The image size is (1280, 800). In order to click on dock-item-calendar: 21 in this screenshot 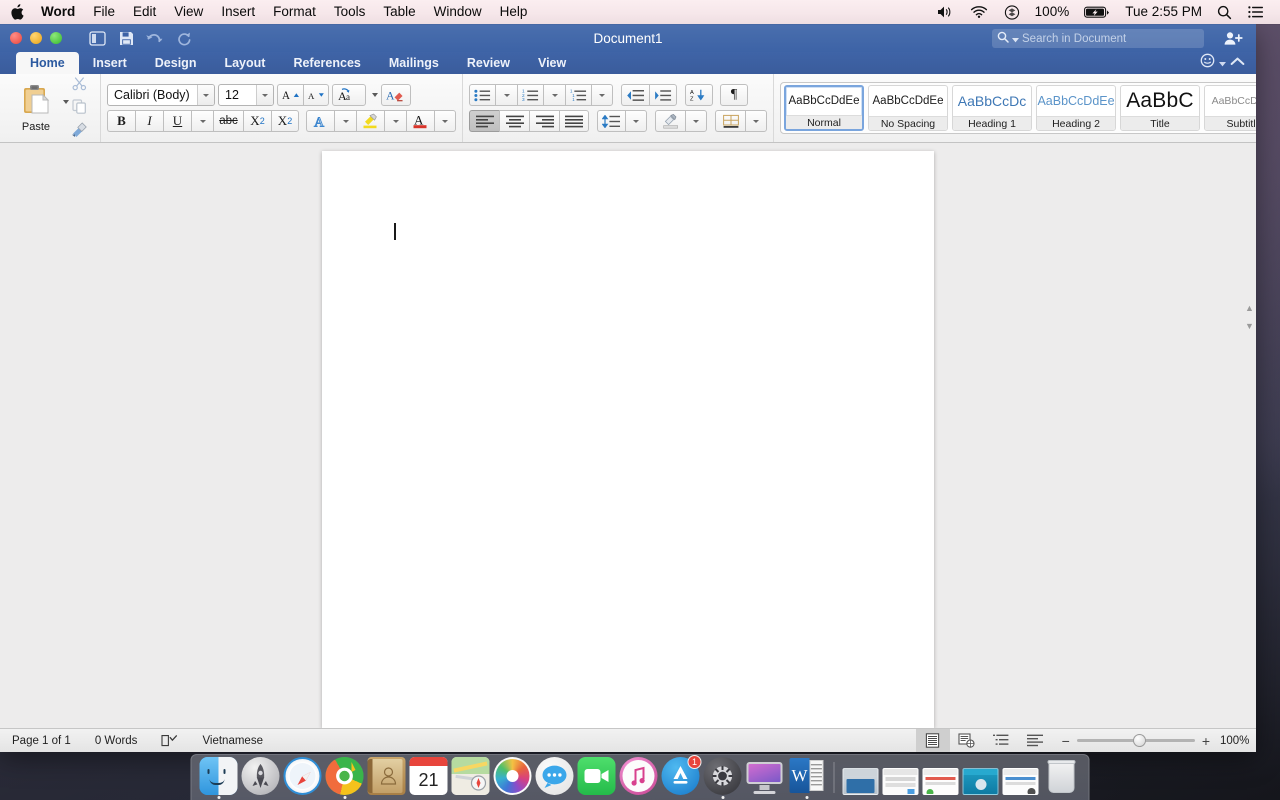, I will do `click(428, 778)`.